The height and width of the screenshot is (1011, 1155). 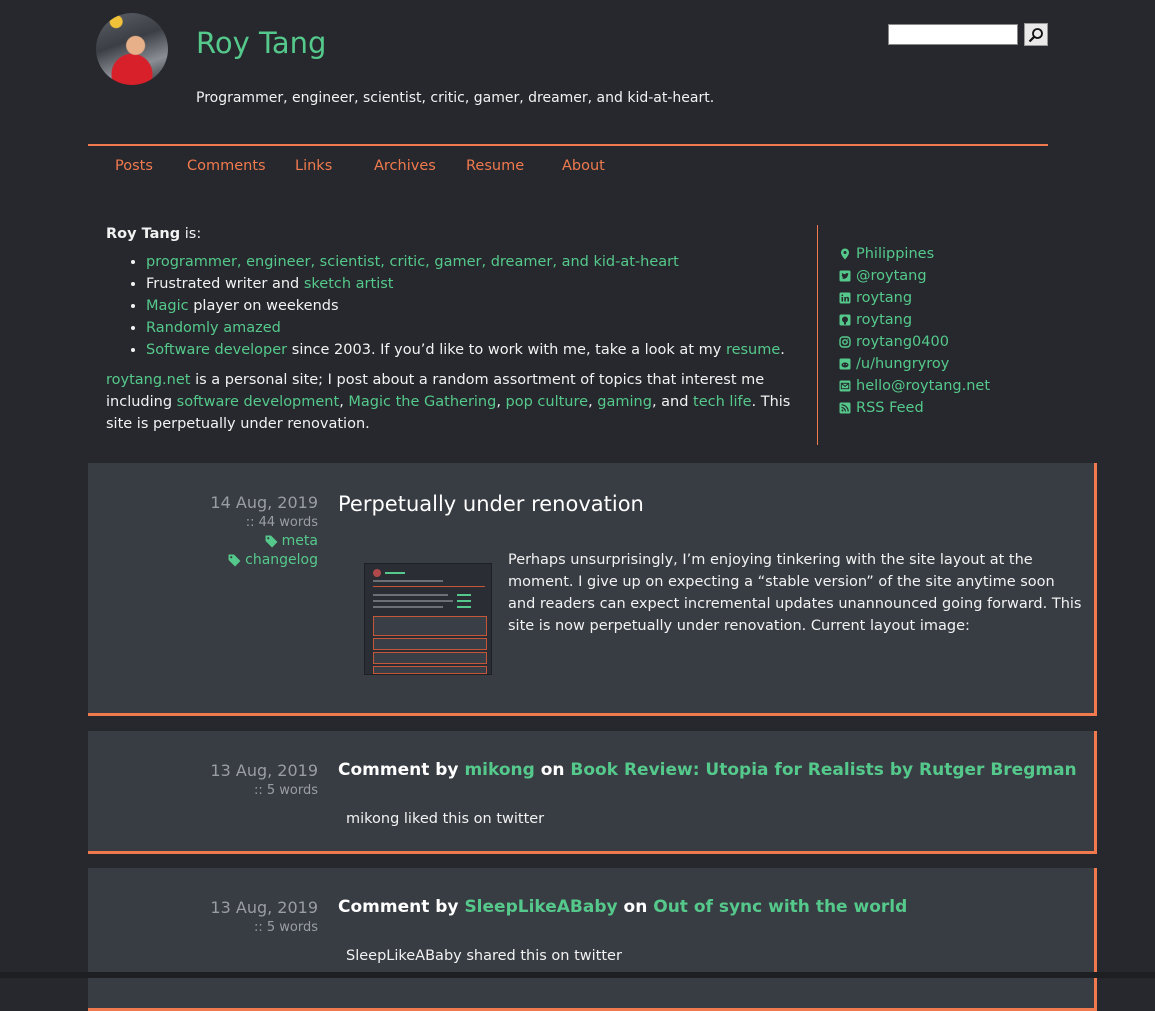 What do you see at coordinates (456, 234) in the screenshot?
I see `intro-heading: Roy Tang is:` at bounding box center [456, 234].